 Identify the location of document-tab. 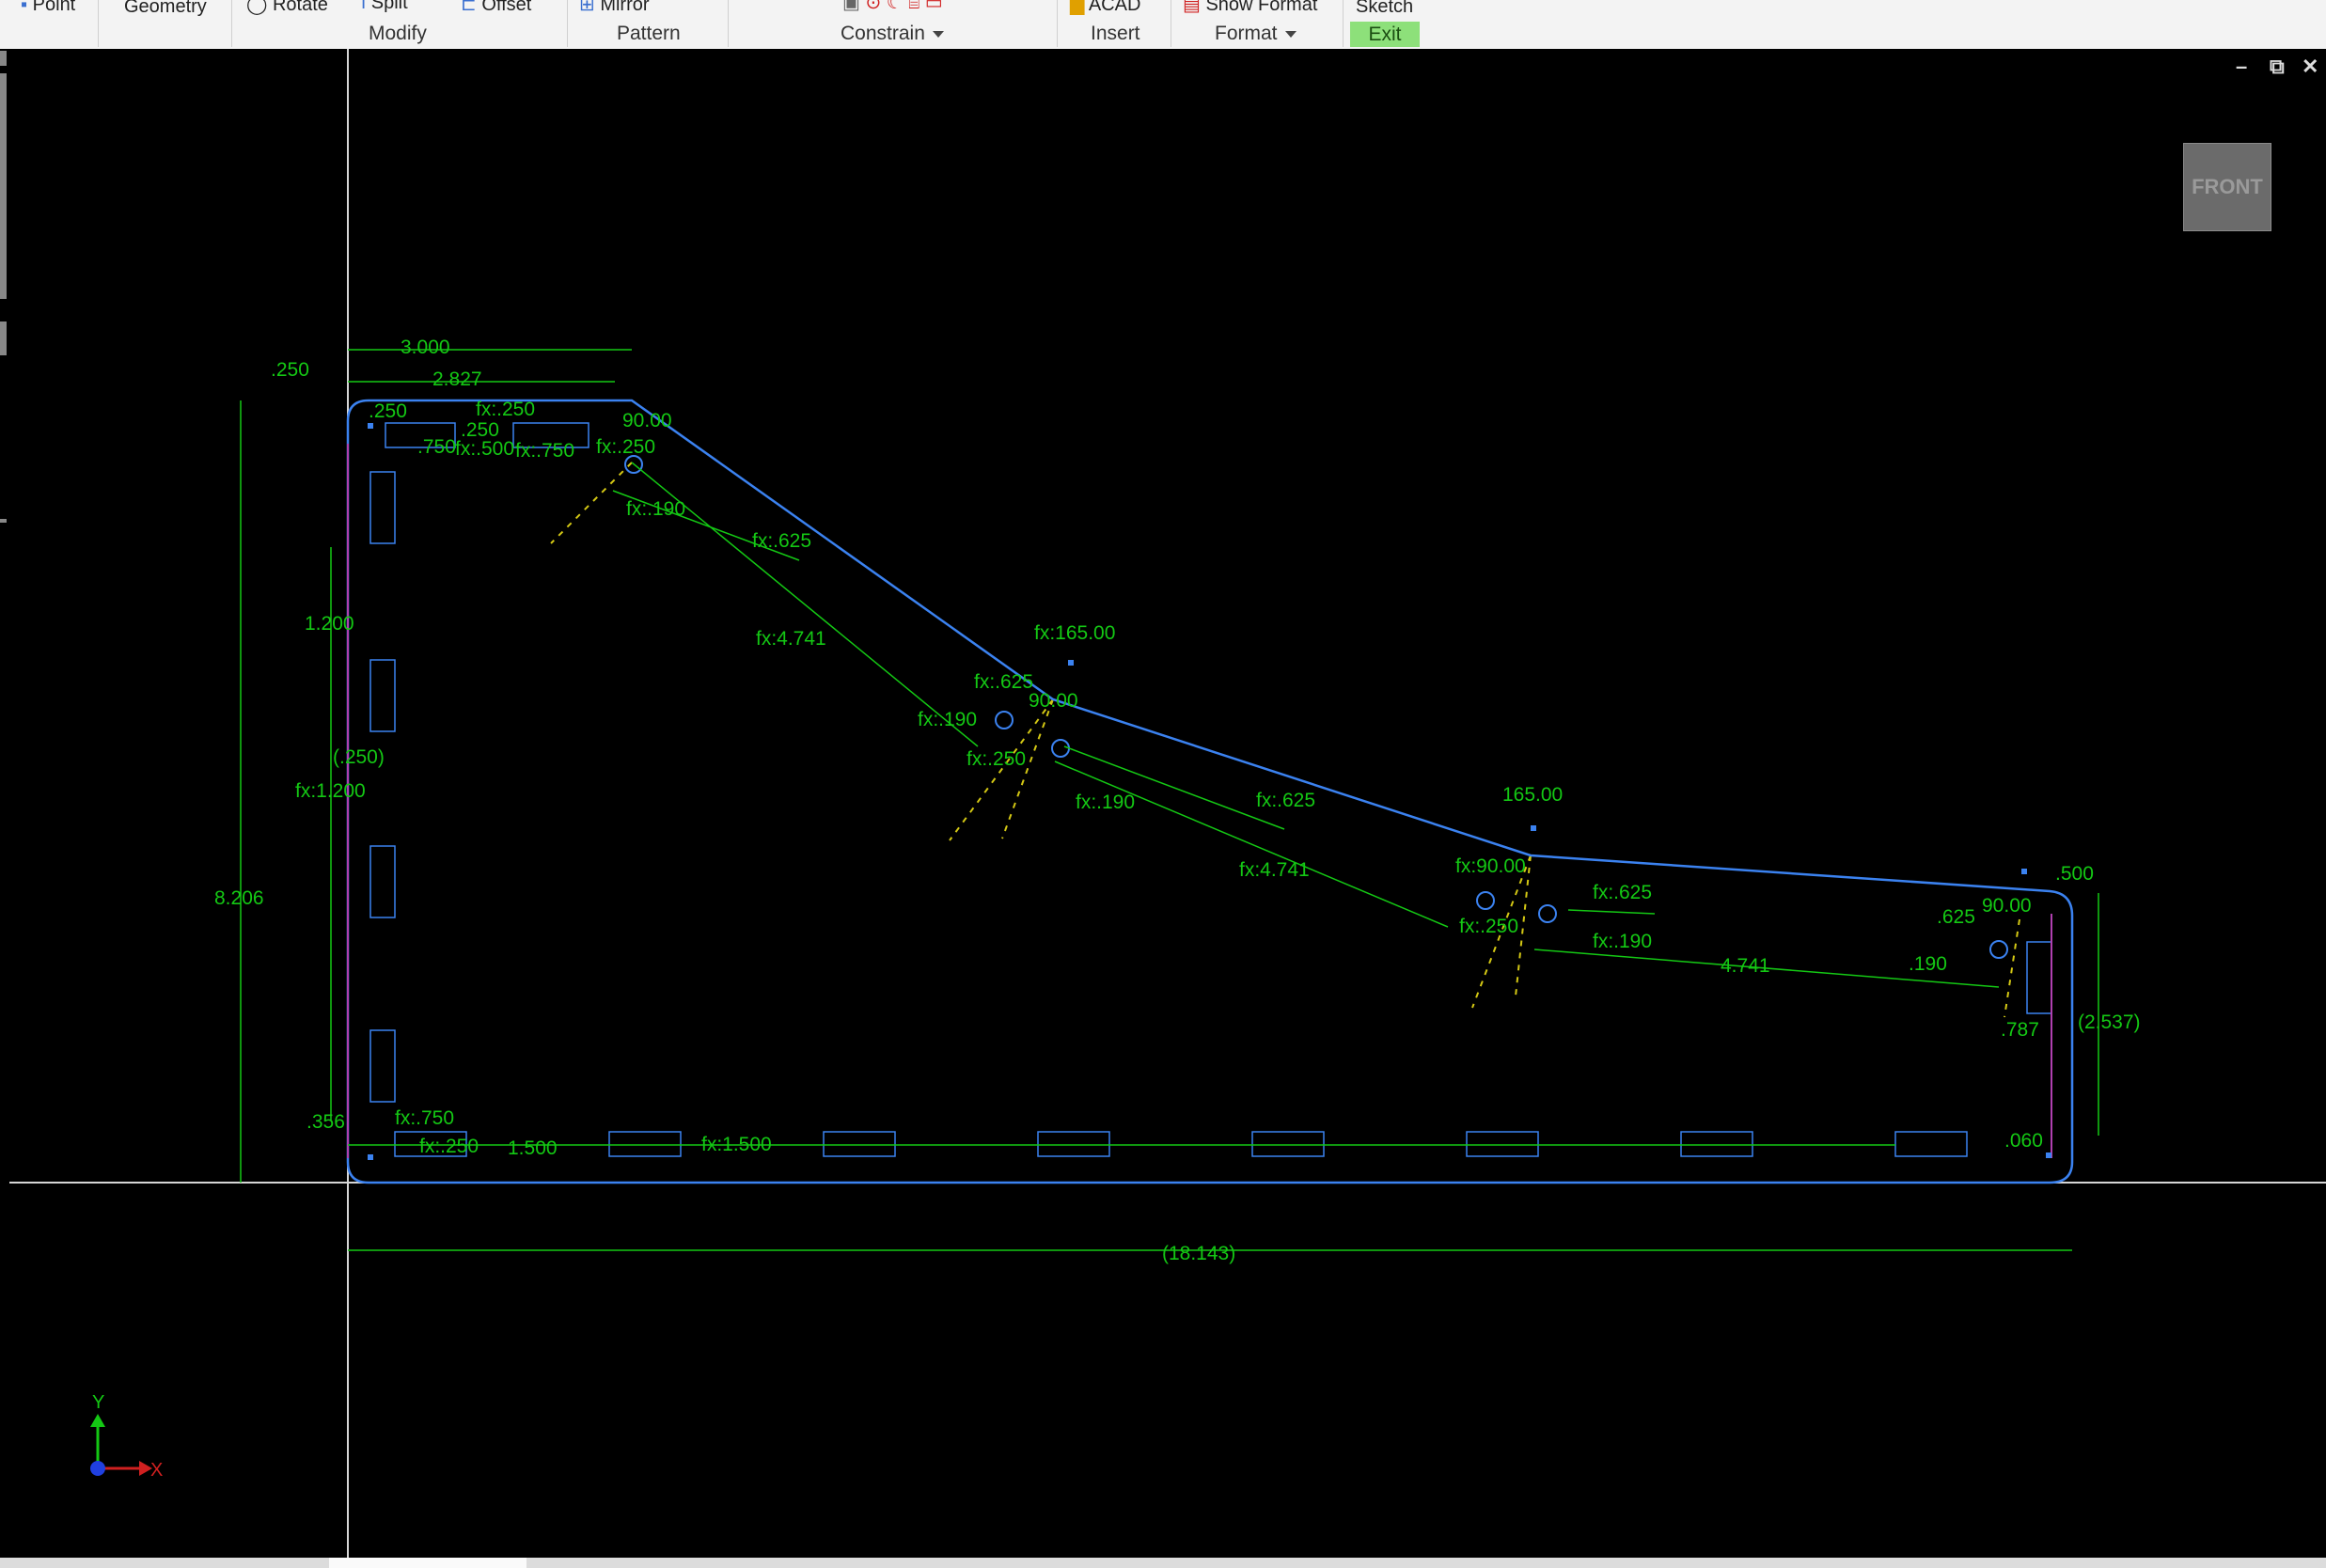
(427, 1563).